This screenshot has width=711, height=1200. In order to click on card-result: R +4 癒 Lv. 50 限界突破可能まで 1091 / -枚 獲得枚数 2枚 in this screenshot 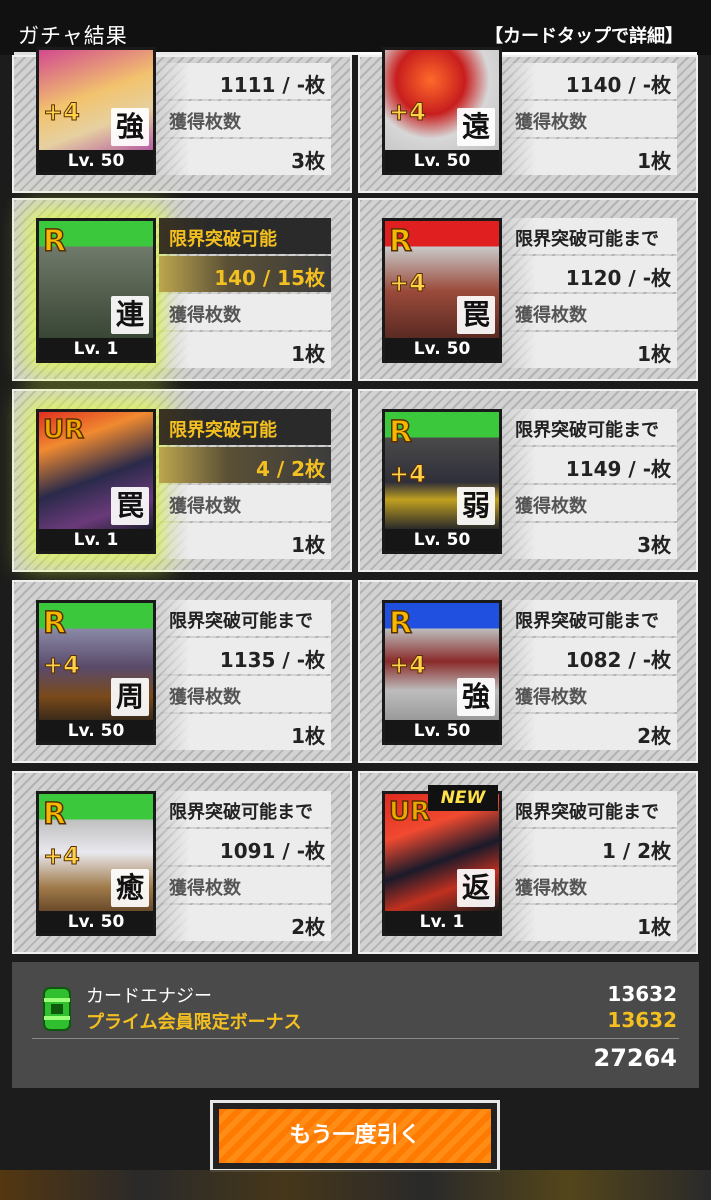, I will do `click(182, 862)`.